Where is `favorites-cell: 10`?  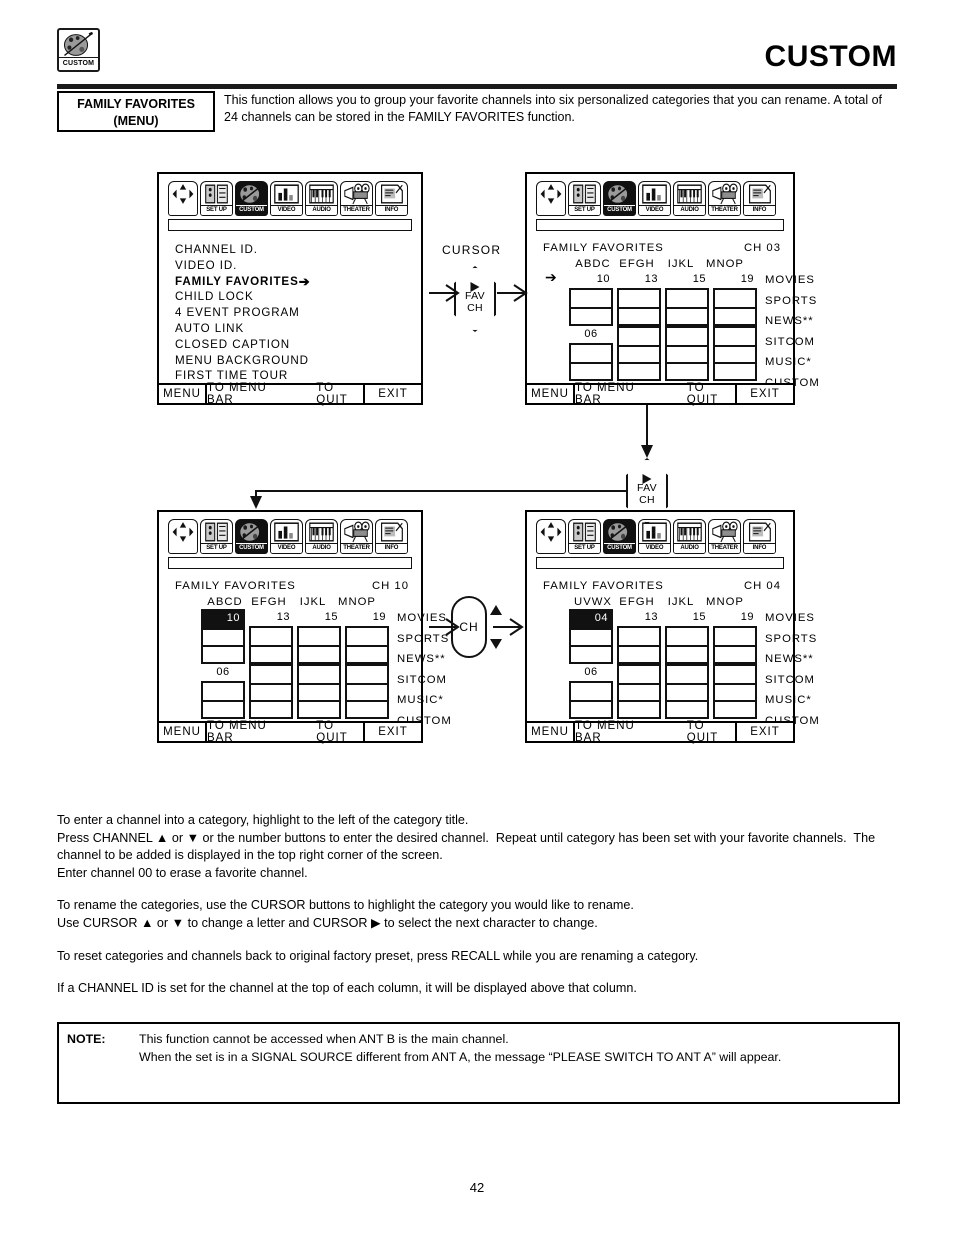
favorites-cell: 10 is located at coordinates (223, 619).